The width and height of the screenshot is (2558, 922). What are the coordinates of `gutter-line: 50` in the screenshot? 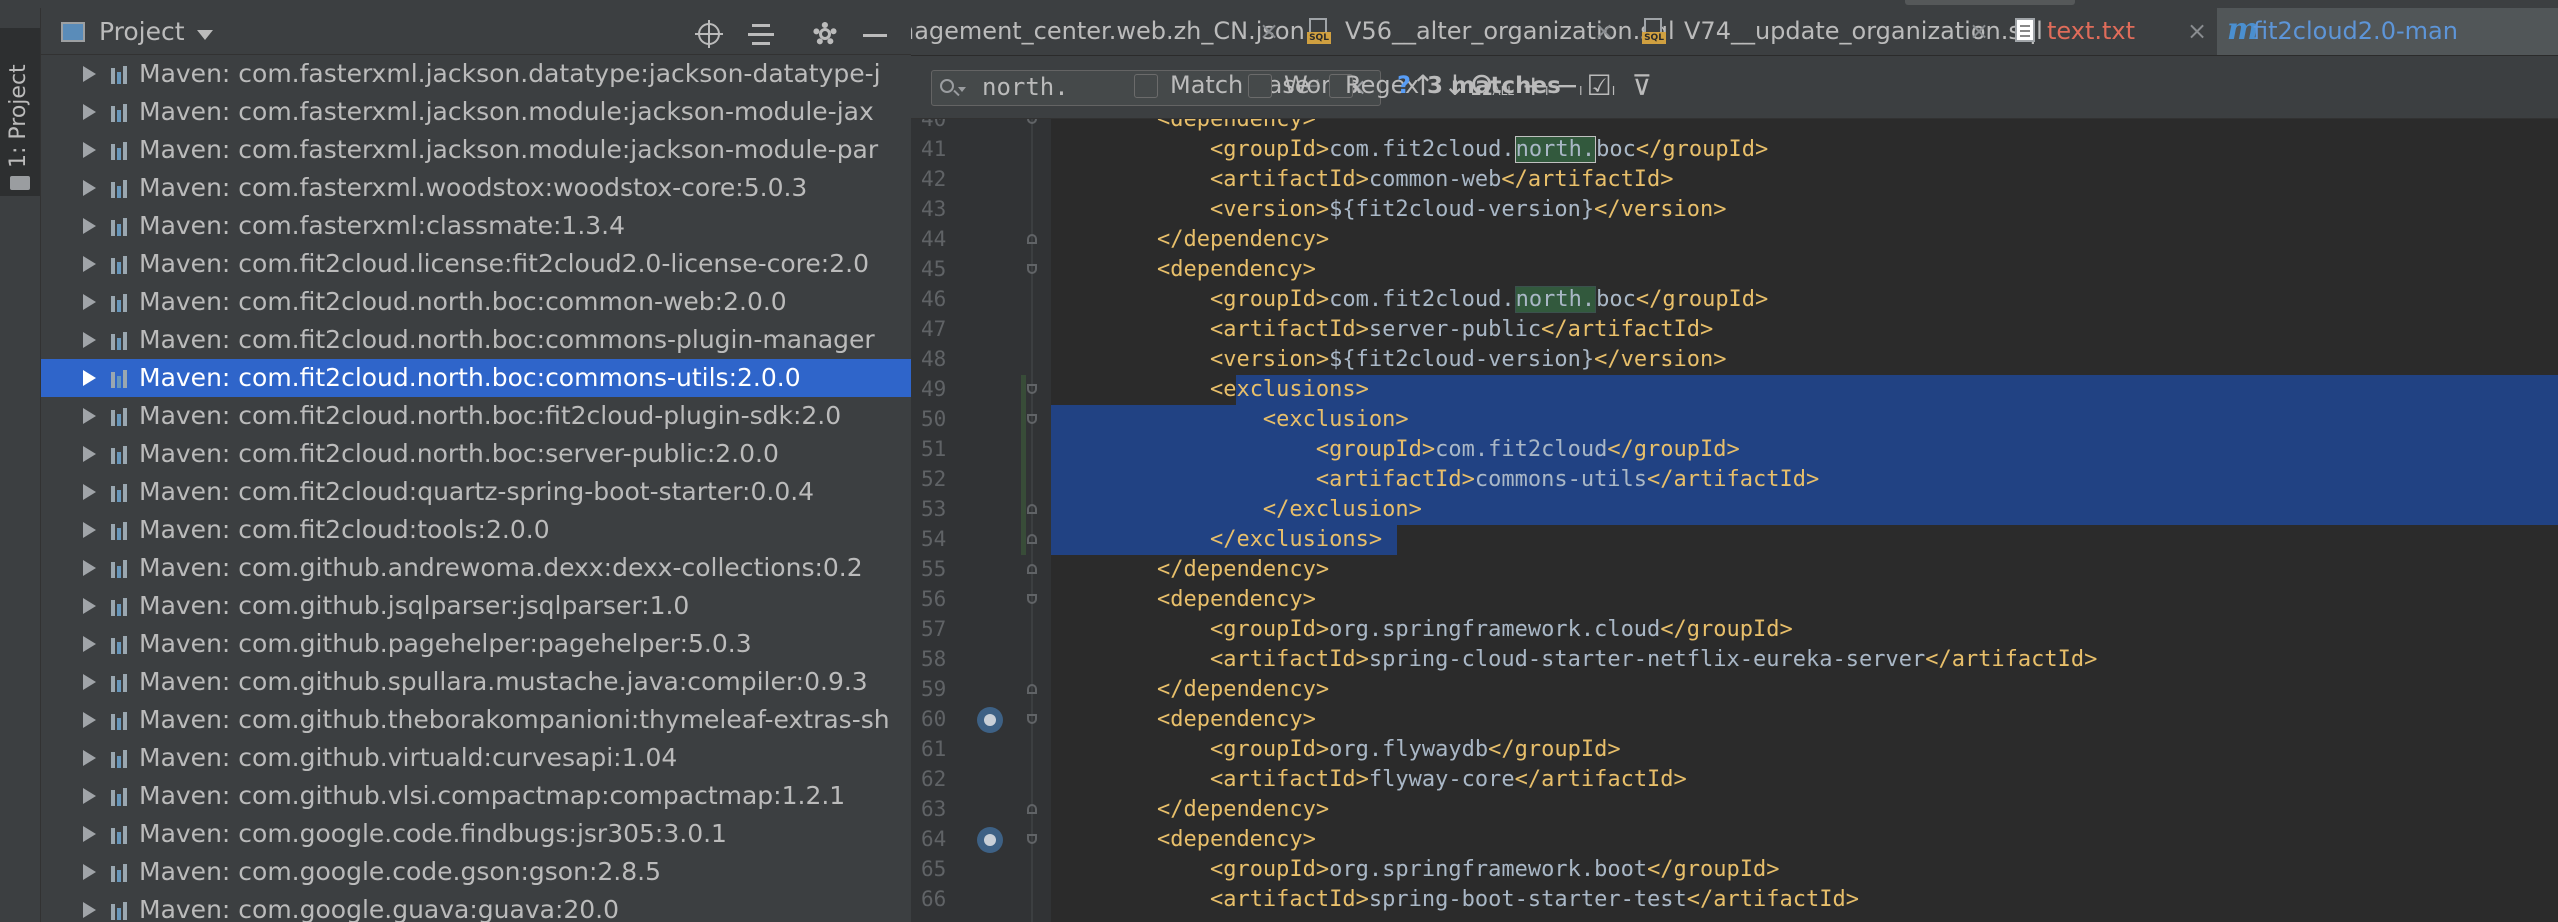 It's located at (981, 420).